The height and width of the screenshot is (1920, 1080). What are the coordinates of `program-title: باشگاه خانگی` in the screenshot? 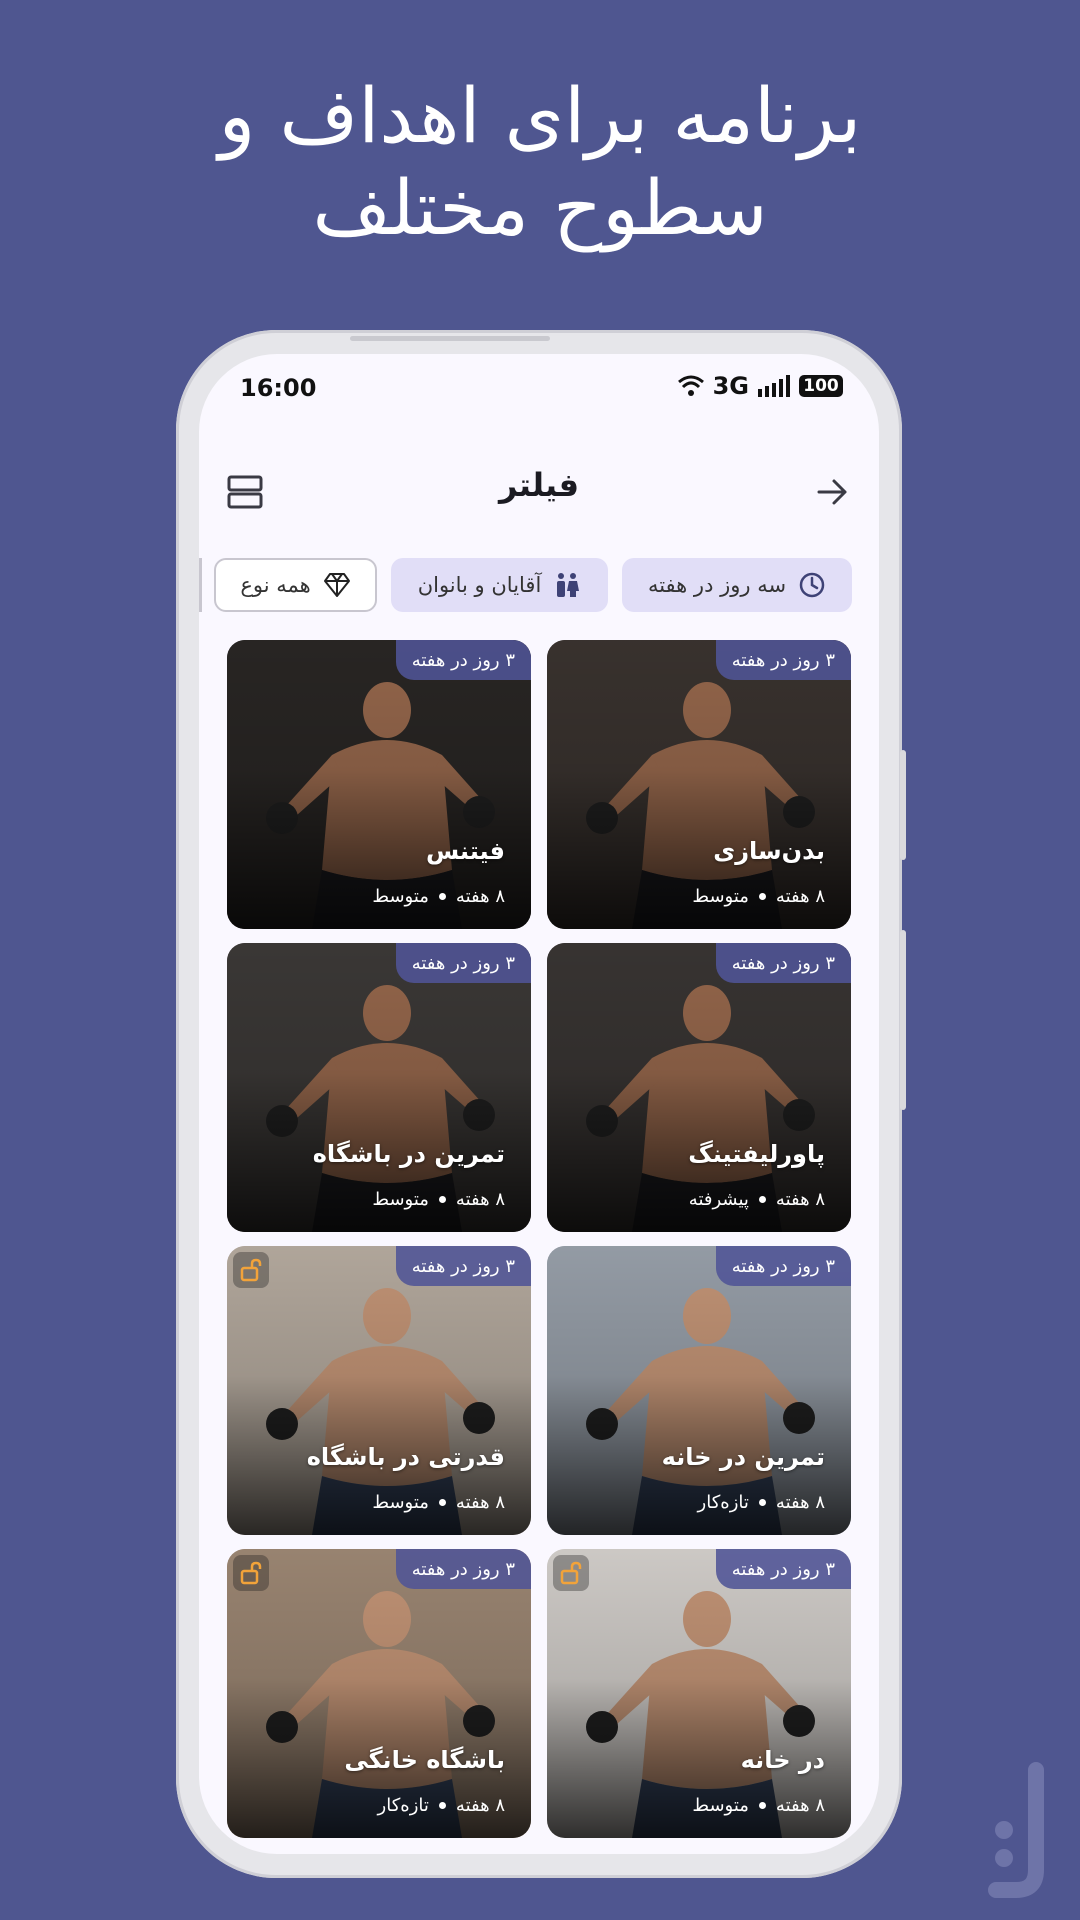 It's located at (424, 1760).